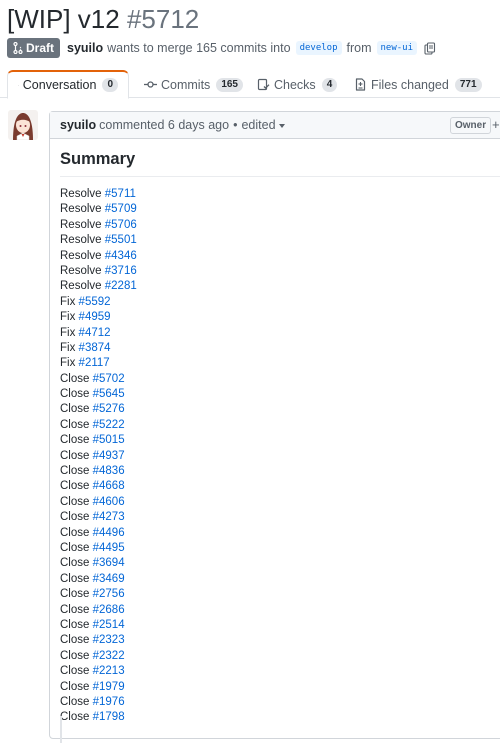  I want to click on issue-link: #5222, so click(109, 425).